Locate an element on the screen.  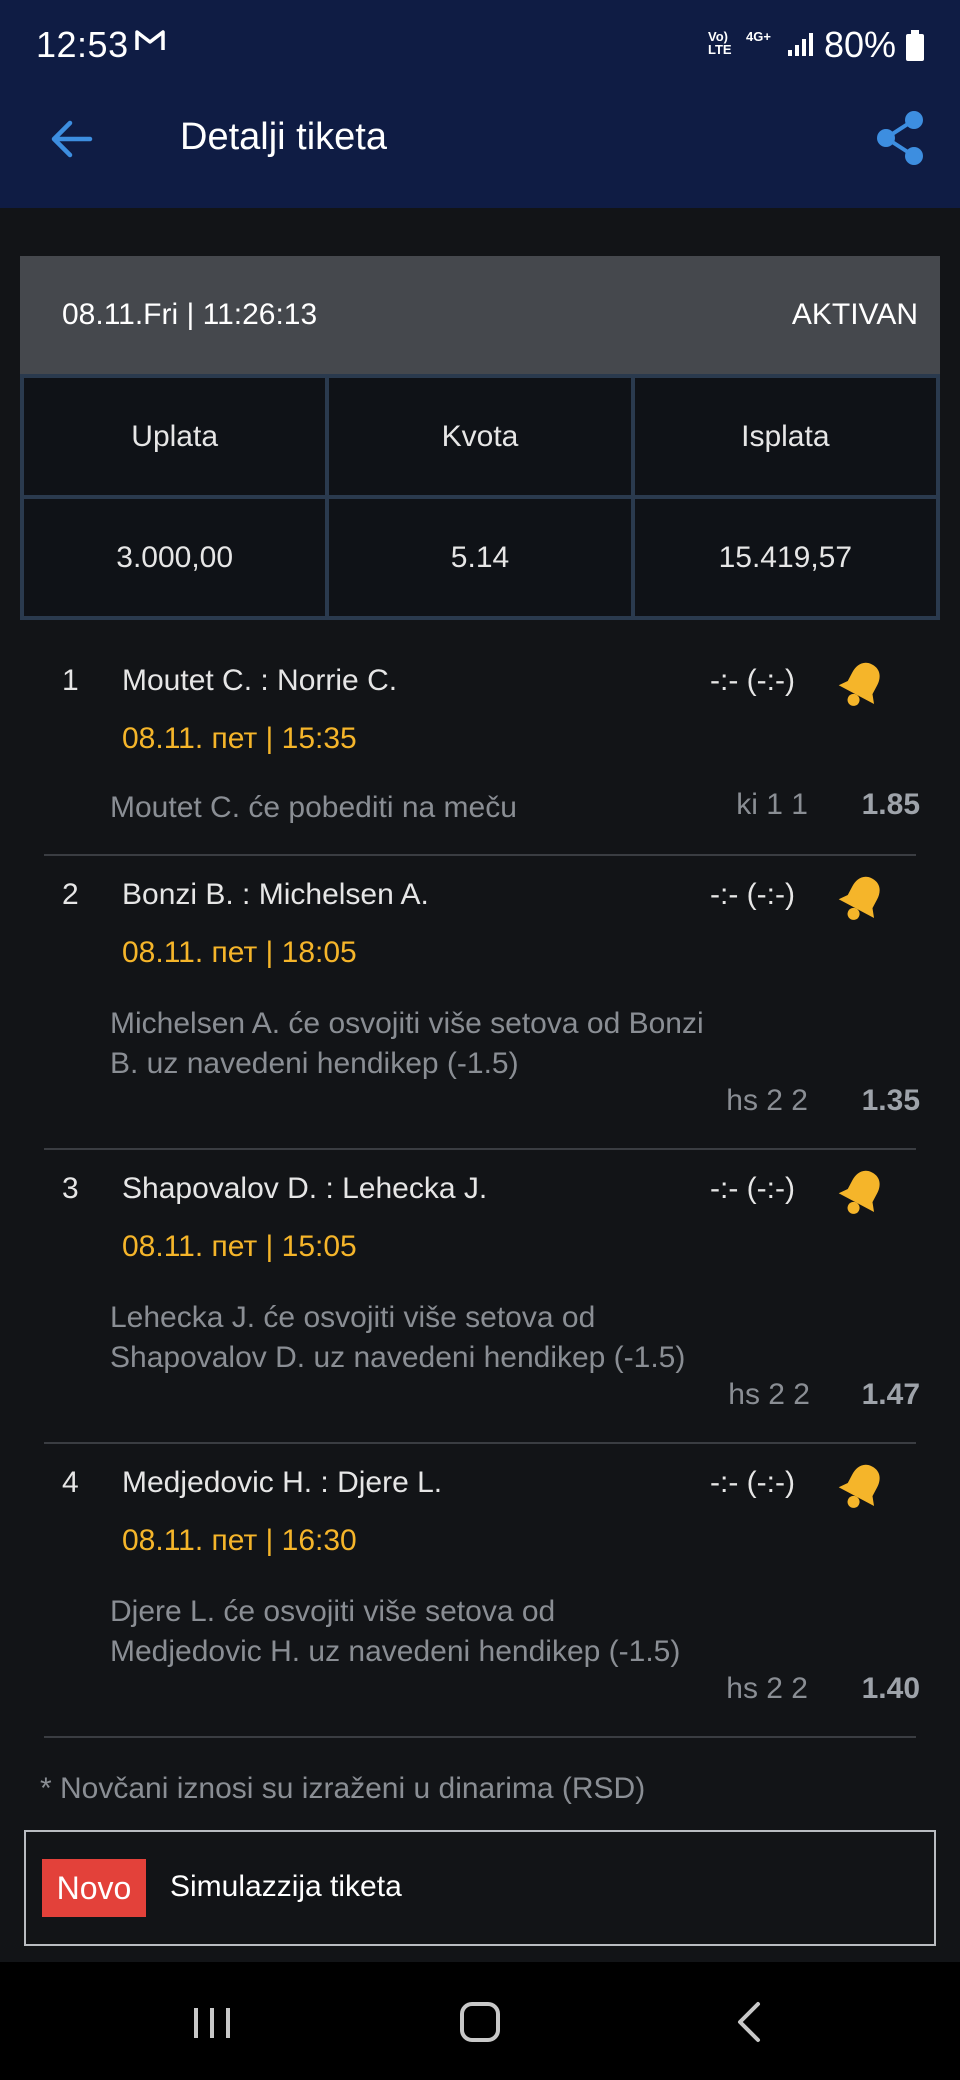
new-badge: Novo is located at coordinates (94, 1888).